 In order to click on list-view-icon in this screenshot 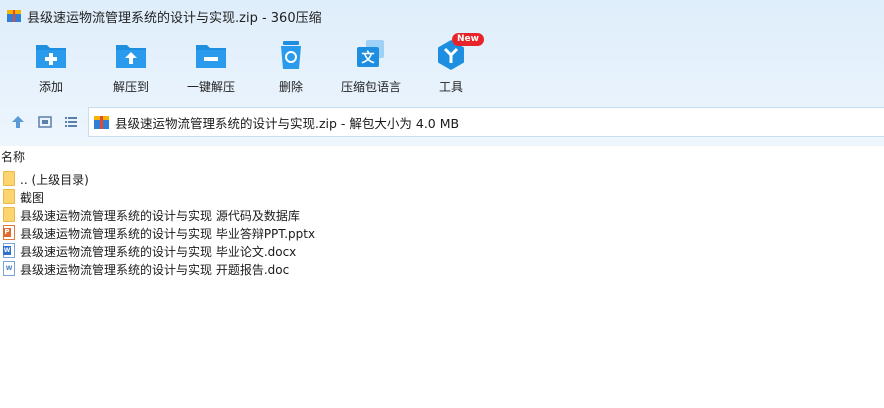, I will do `click(71, 122)`.